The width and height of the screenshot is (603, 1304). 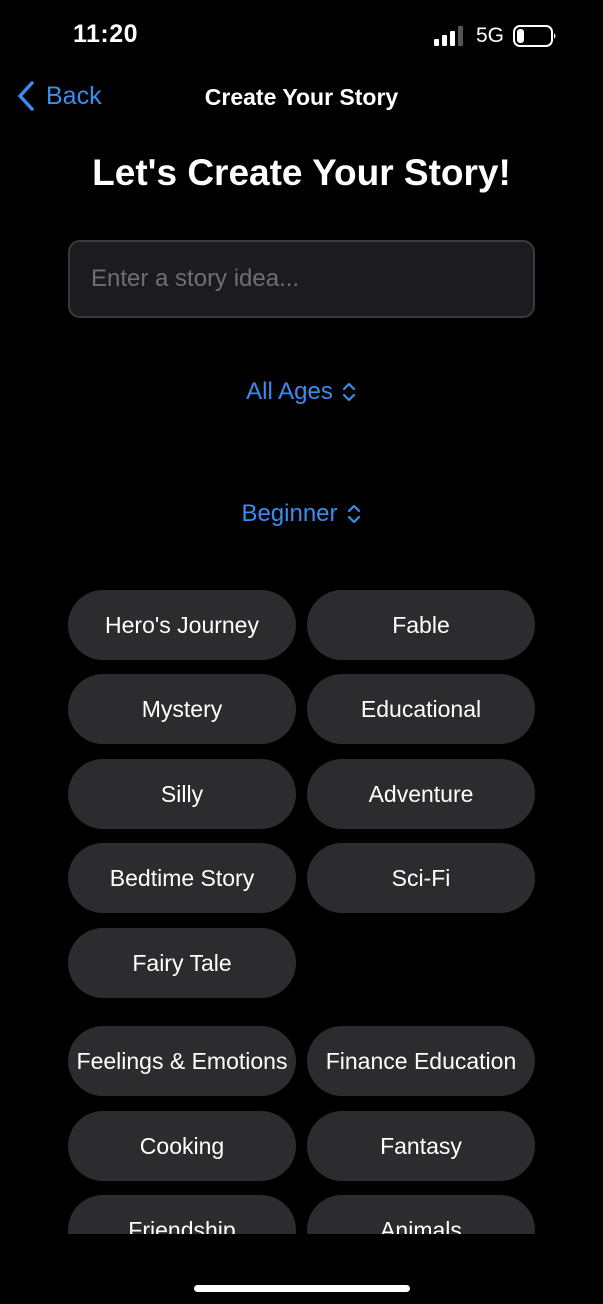 What do you see at coordinates (421, 625) in the screenshot?
I see `genre-chip: Fable` at bounding box center [421, 625].